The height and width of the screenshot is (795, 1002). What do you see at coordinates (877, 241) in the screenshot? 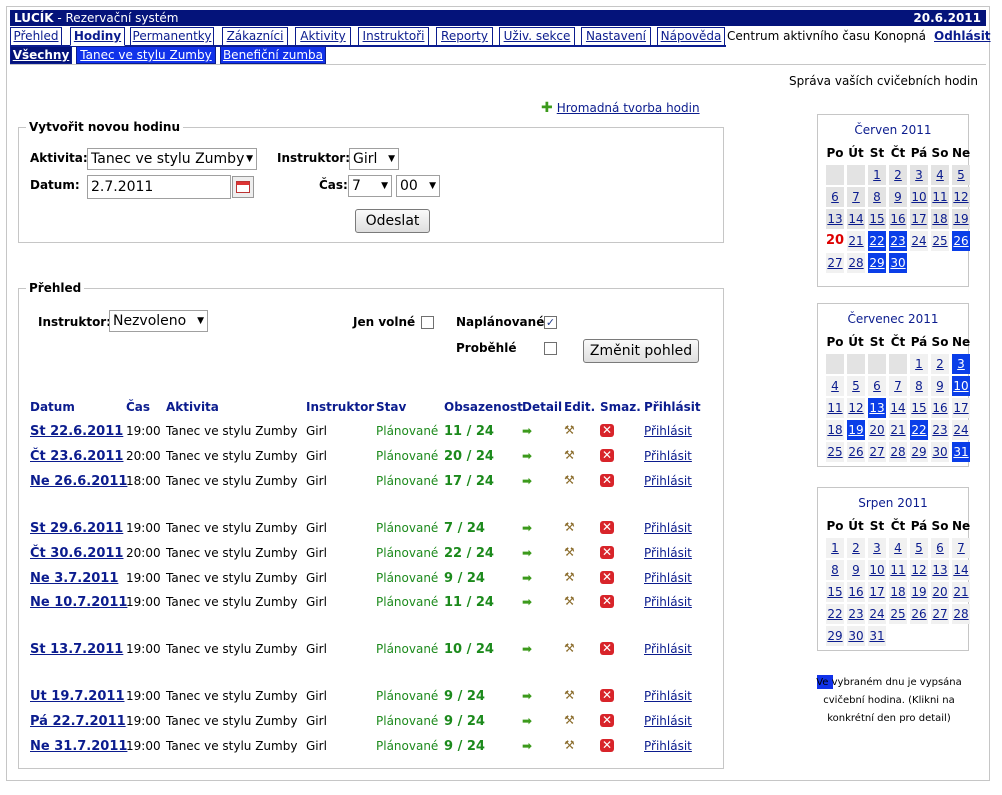
I see `calendar-day-event: 22` at bounding box center [877, 241].